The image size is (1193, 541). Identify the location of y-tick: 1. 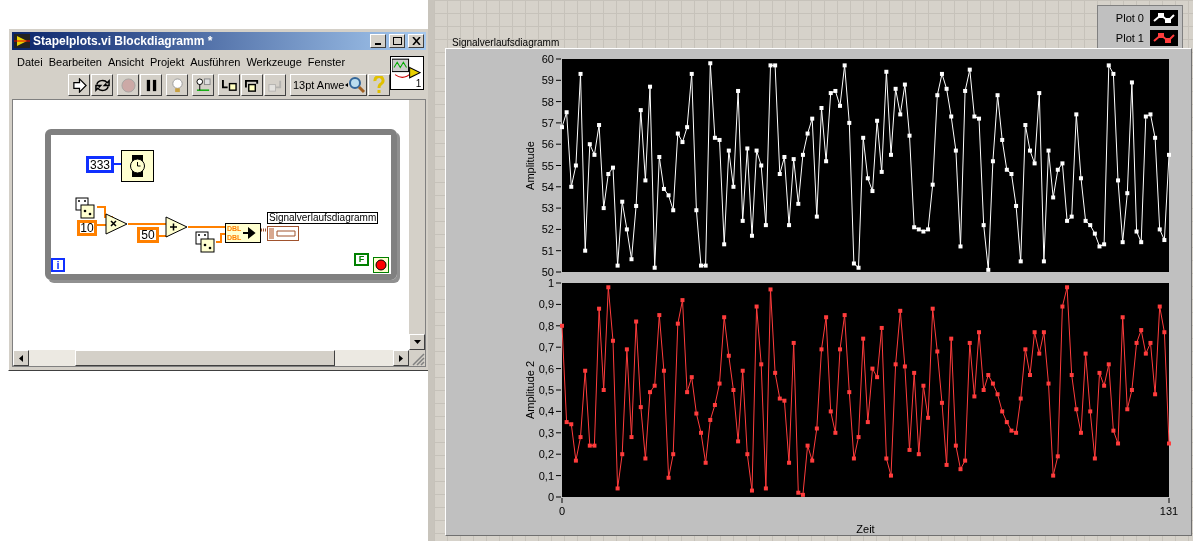
(554, 284).